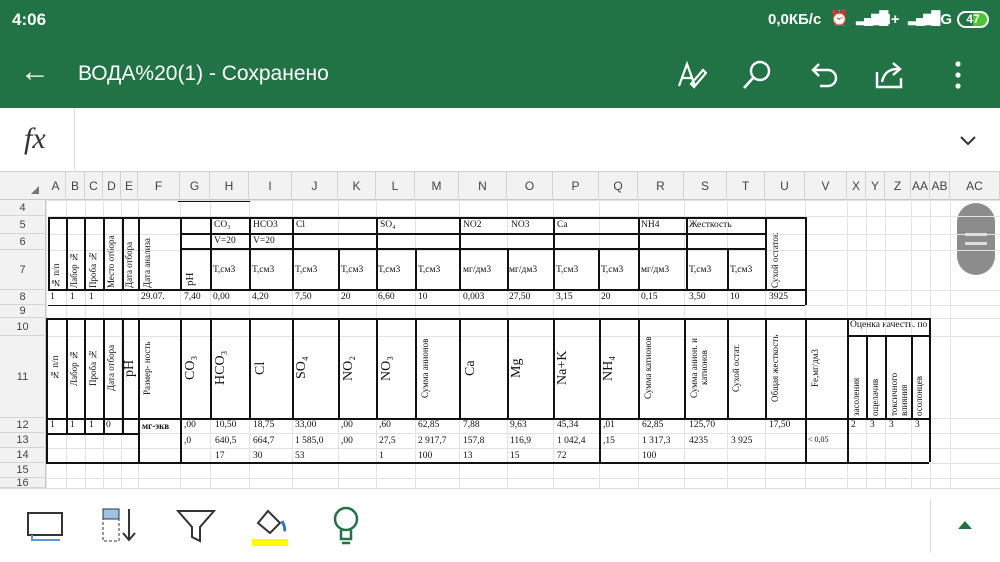 The image size is (1000, 562). Describe the element at coordinates (23, 297) in the screenshot. I see `row-header-8: 8` at that location.